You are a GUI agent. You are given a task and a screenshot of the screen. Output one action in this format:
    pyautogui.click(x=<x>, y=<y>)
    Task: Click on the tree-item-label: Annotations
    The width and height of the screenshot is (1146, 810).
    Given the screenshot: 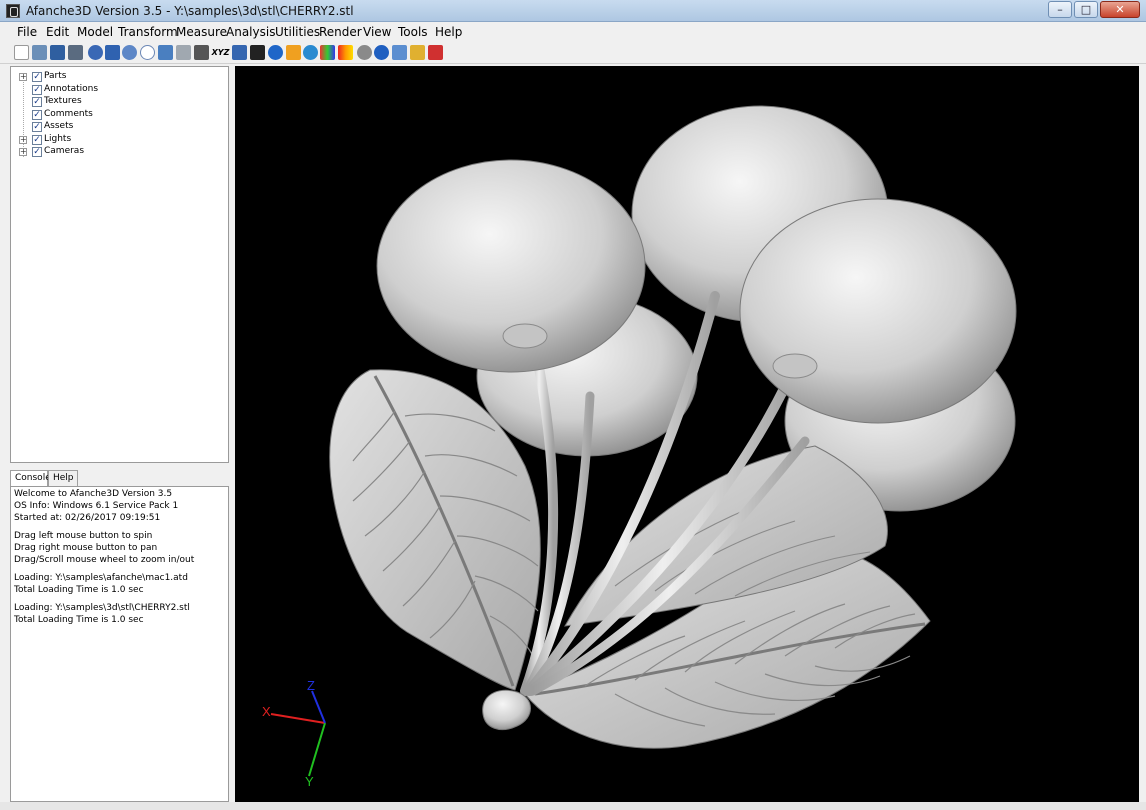 What is the action you would take?
    pyautogui.click(x=71, y=88)
    